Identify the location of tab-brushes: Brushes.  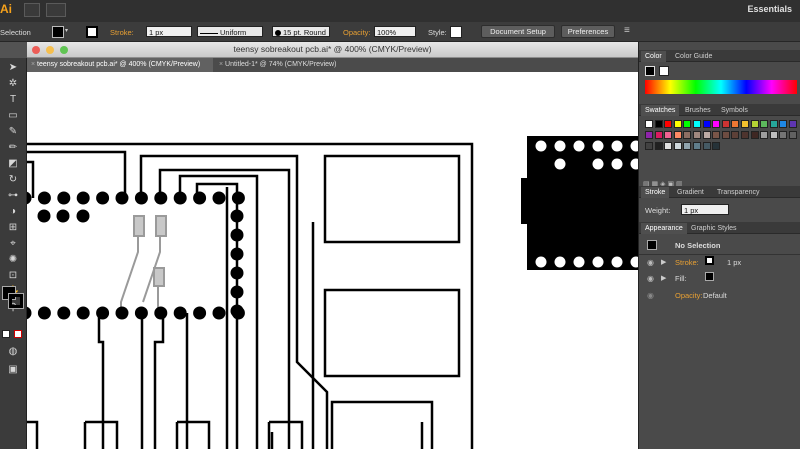
(698, 110).